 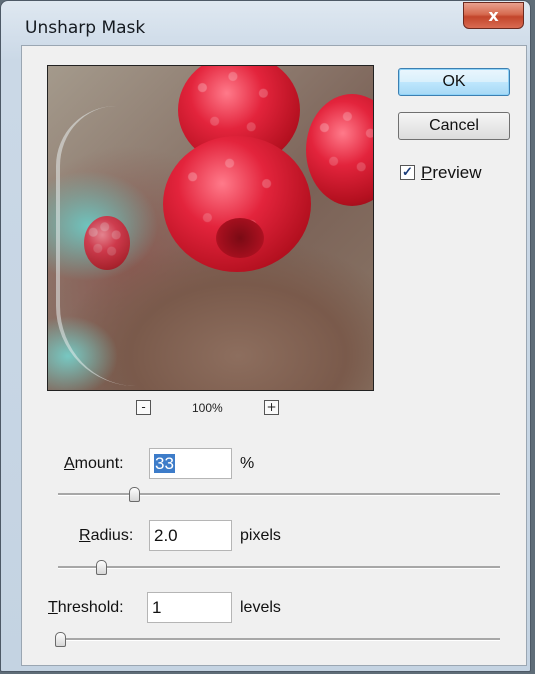 I want to click on checkmark-icon: ✓, so click(x=407, y=171).